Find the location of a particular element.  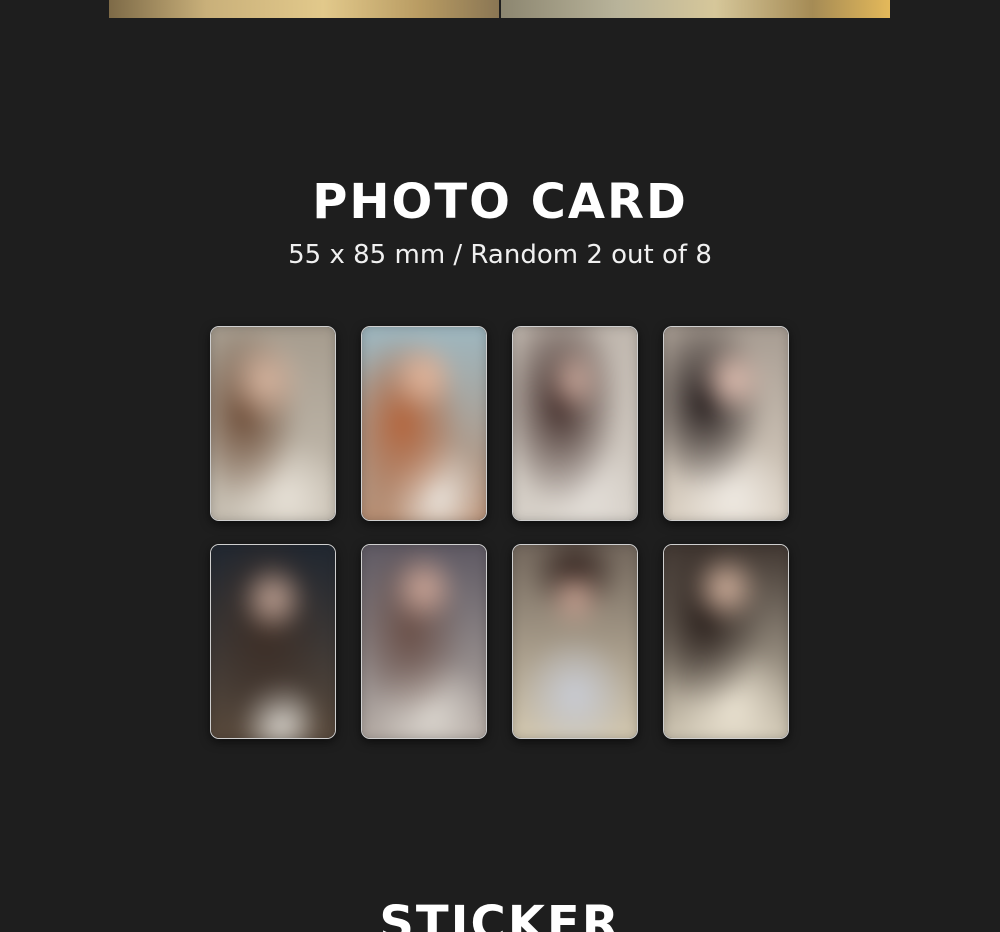

sticker-title: STICKER is located at coordinates (500, 914).